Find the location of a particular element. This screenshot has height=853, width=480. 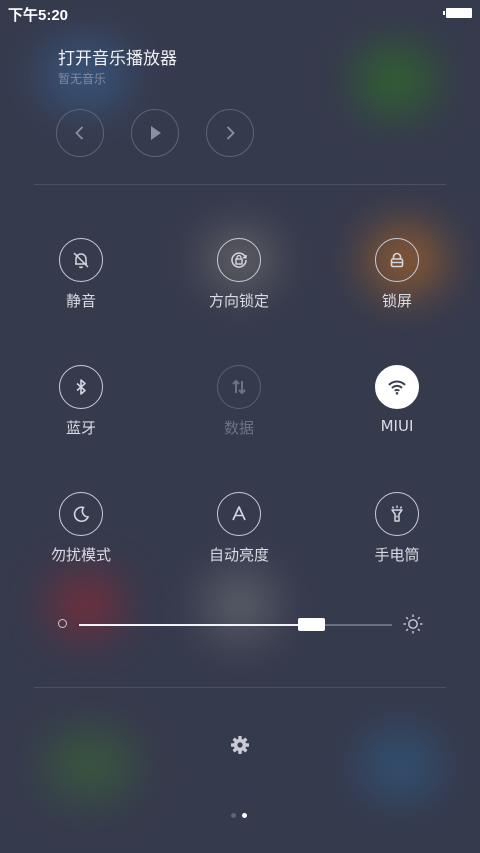

bell-mute-icon is located at coordinates (81, 260).